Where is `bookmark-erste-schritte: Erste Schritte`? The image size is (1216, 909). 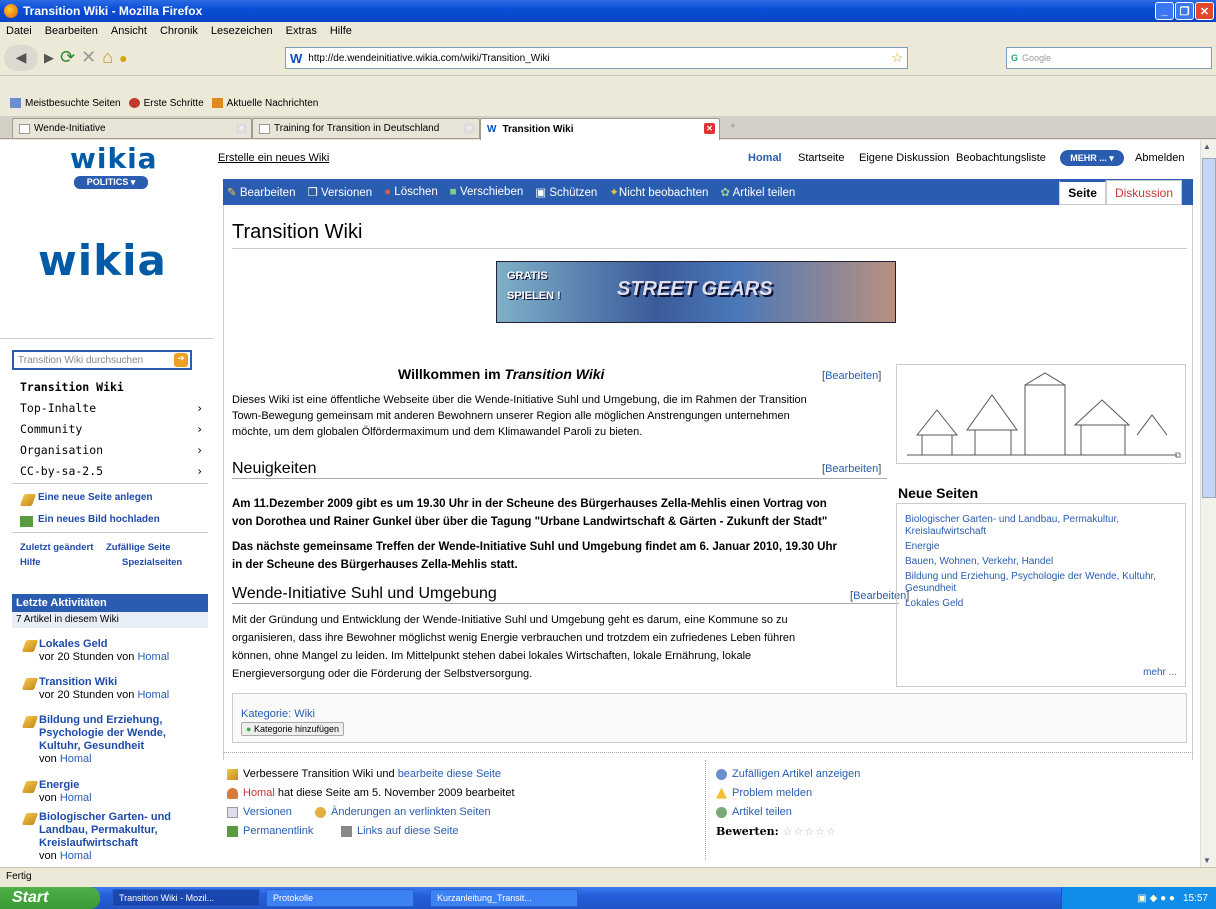 bookmark-erste-schritte: Erste Schritte is located at coordinates (166, 103).